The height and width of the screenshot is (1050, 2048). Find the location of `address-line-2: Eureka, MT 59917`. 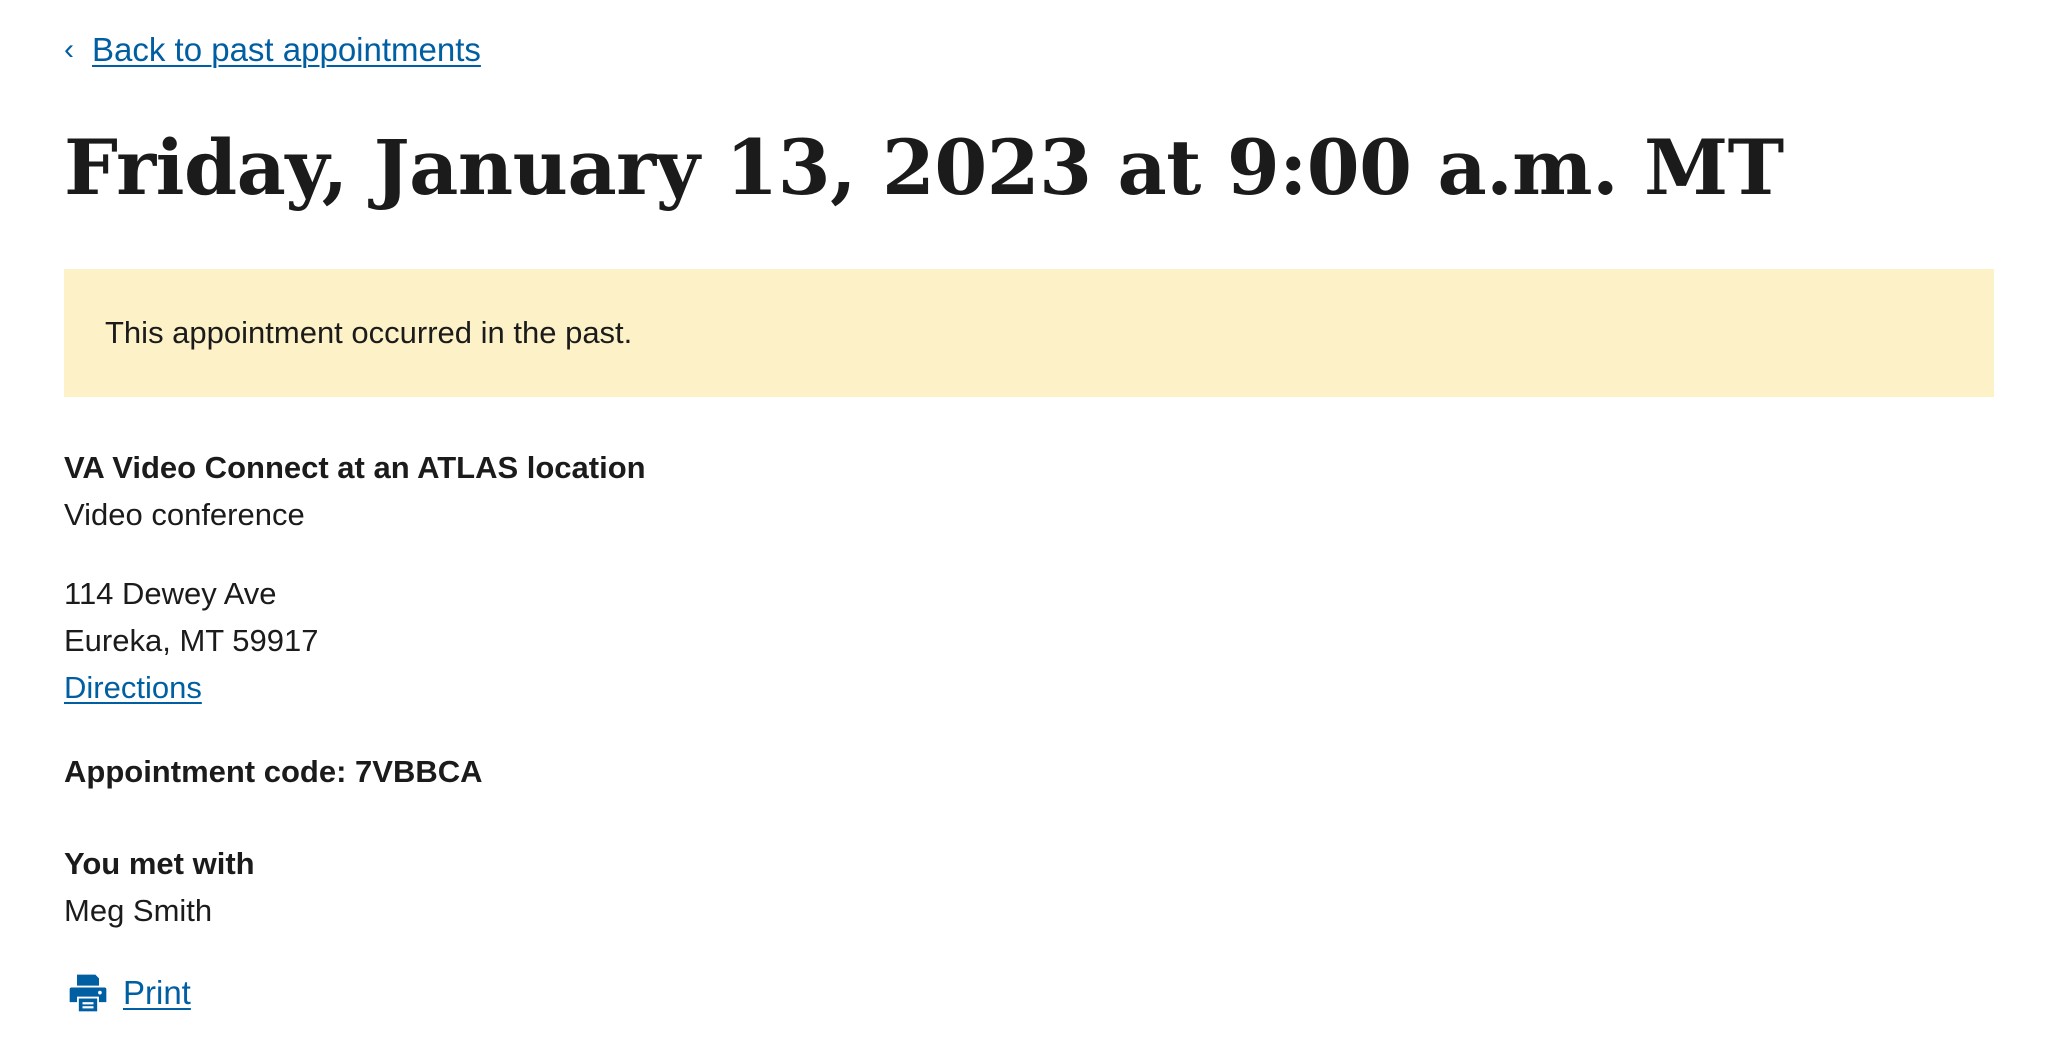

address-line-2: Eureka, MT 59917 is located at coordinates (191, 640).